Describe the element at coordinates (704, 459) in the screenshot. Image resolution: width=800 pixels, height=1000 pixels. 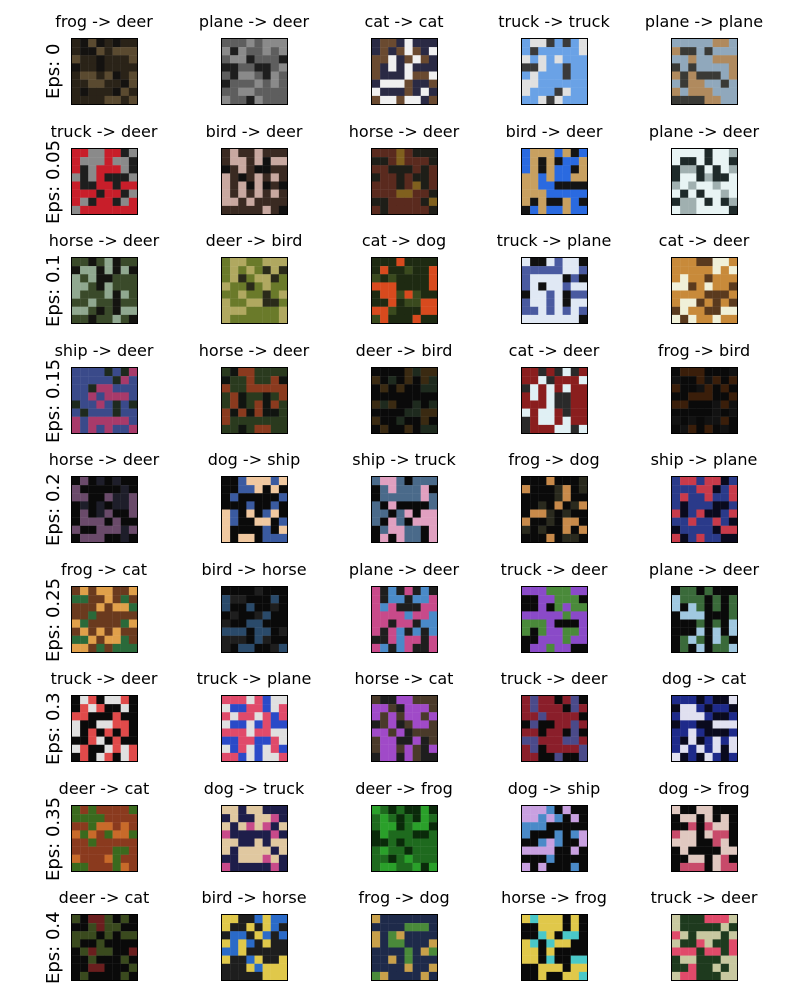
I see `image-title: ship -> plane` at that location.